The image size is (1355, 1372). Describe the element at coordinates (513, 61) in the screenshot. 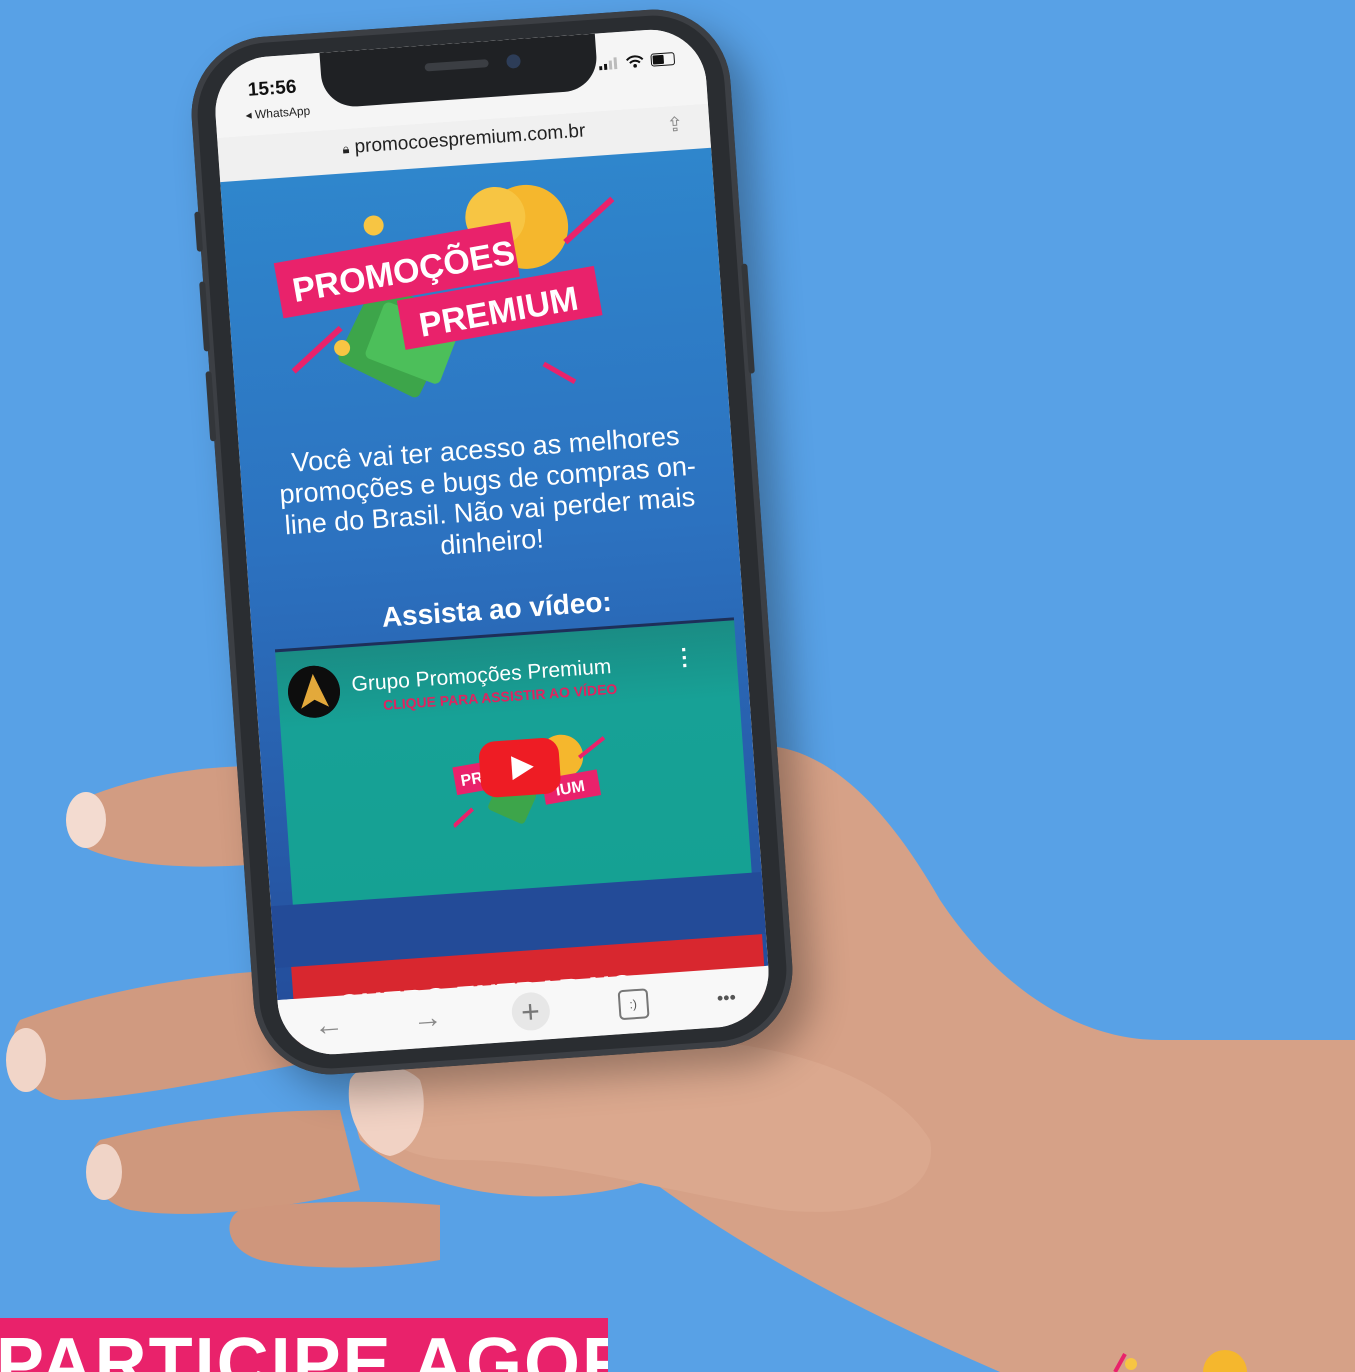

I see `front-camera` at that location.